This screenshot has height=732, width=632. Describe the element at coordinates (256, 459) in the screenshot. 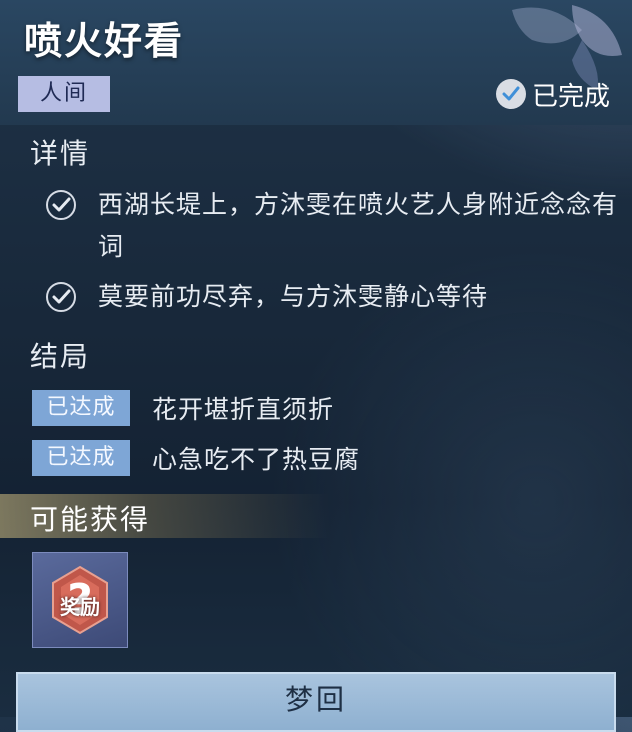

I see `ending-text: 心急吃不了热豆腐` at that location.